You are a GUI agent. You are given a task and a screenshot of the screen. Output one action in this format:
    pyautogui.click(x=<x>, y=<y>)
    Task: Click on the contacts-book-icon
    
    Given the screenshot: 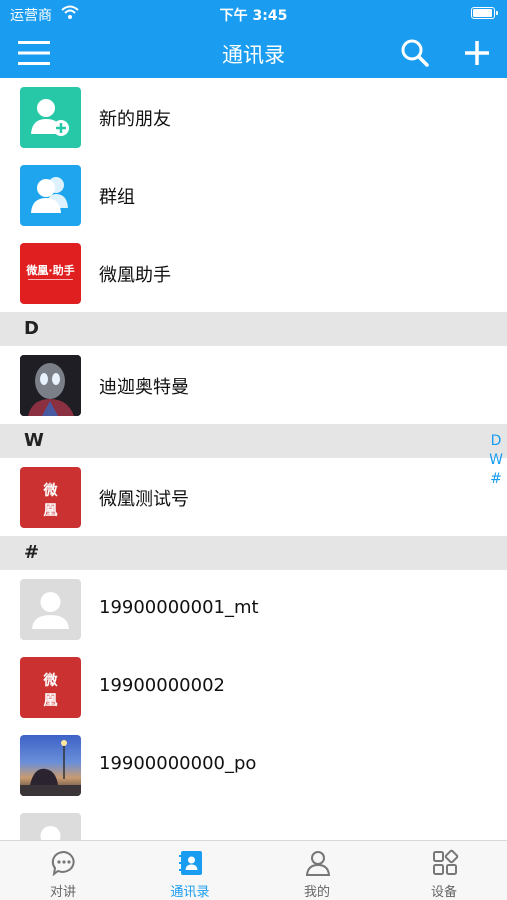 What is the action you would take?
    pyautogui.click(x=190, y=863)
    